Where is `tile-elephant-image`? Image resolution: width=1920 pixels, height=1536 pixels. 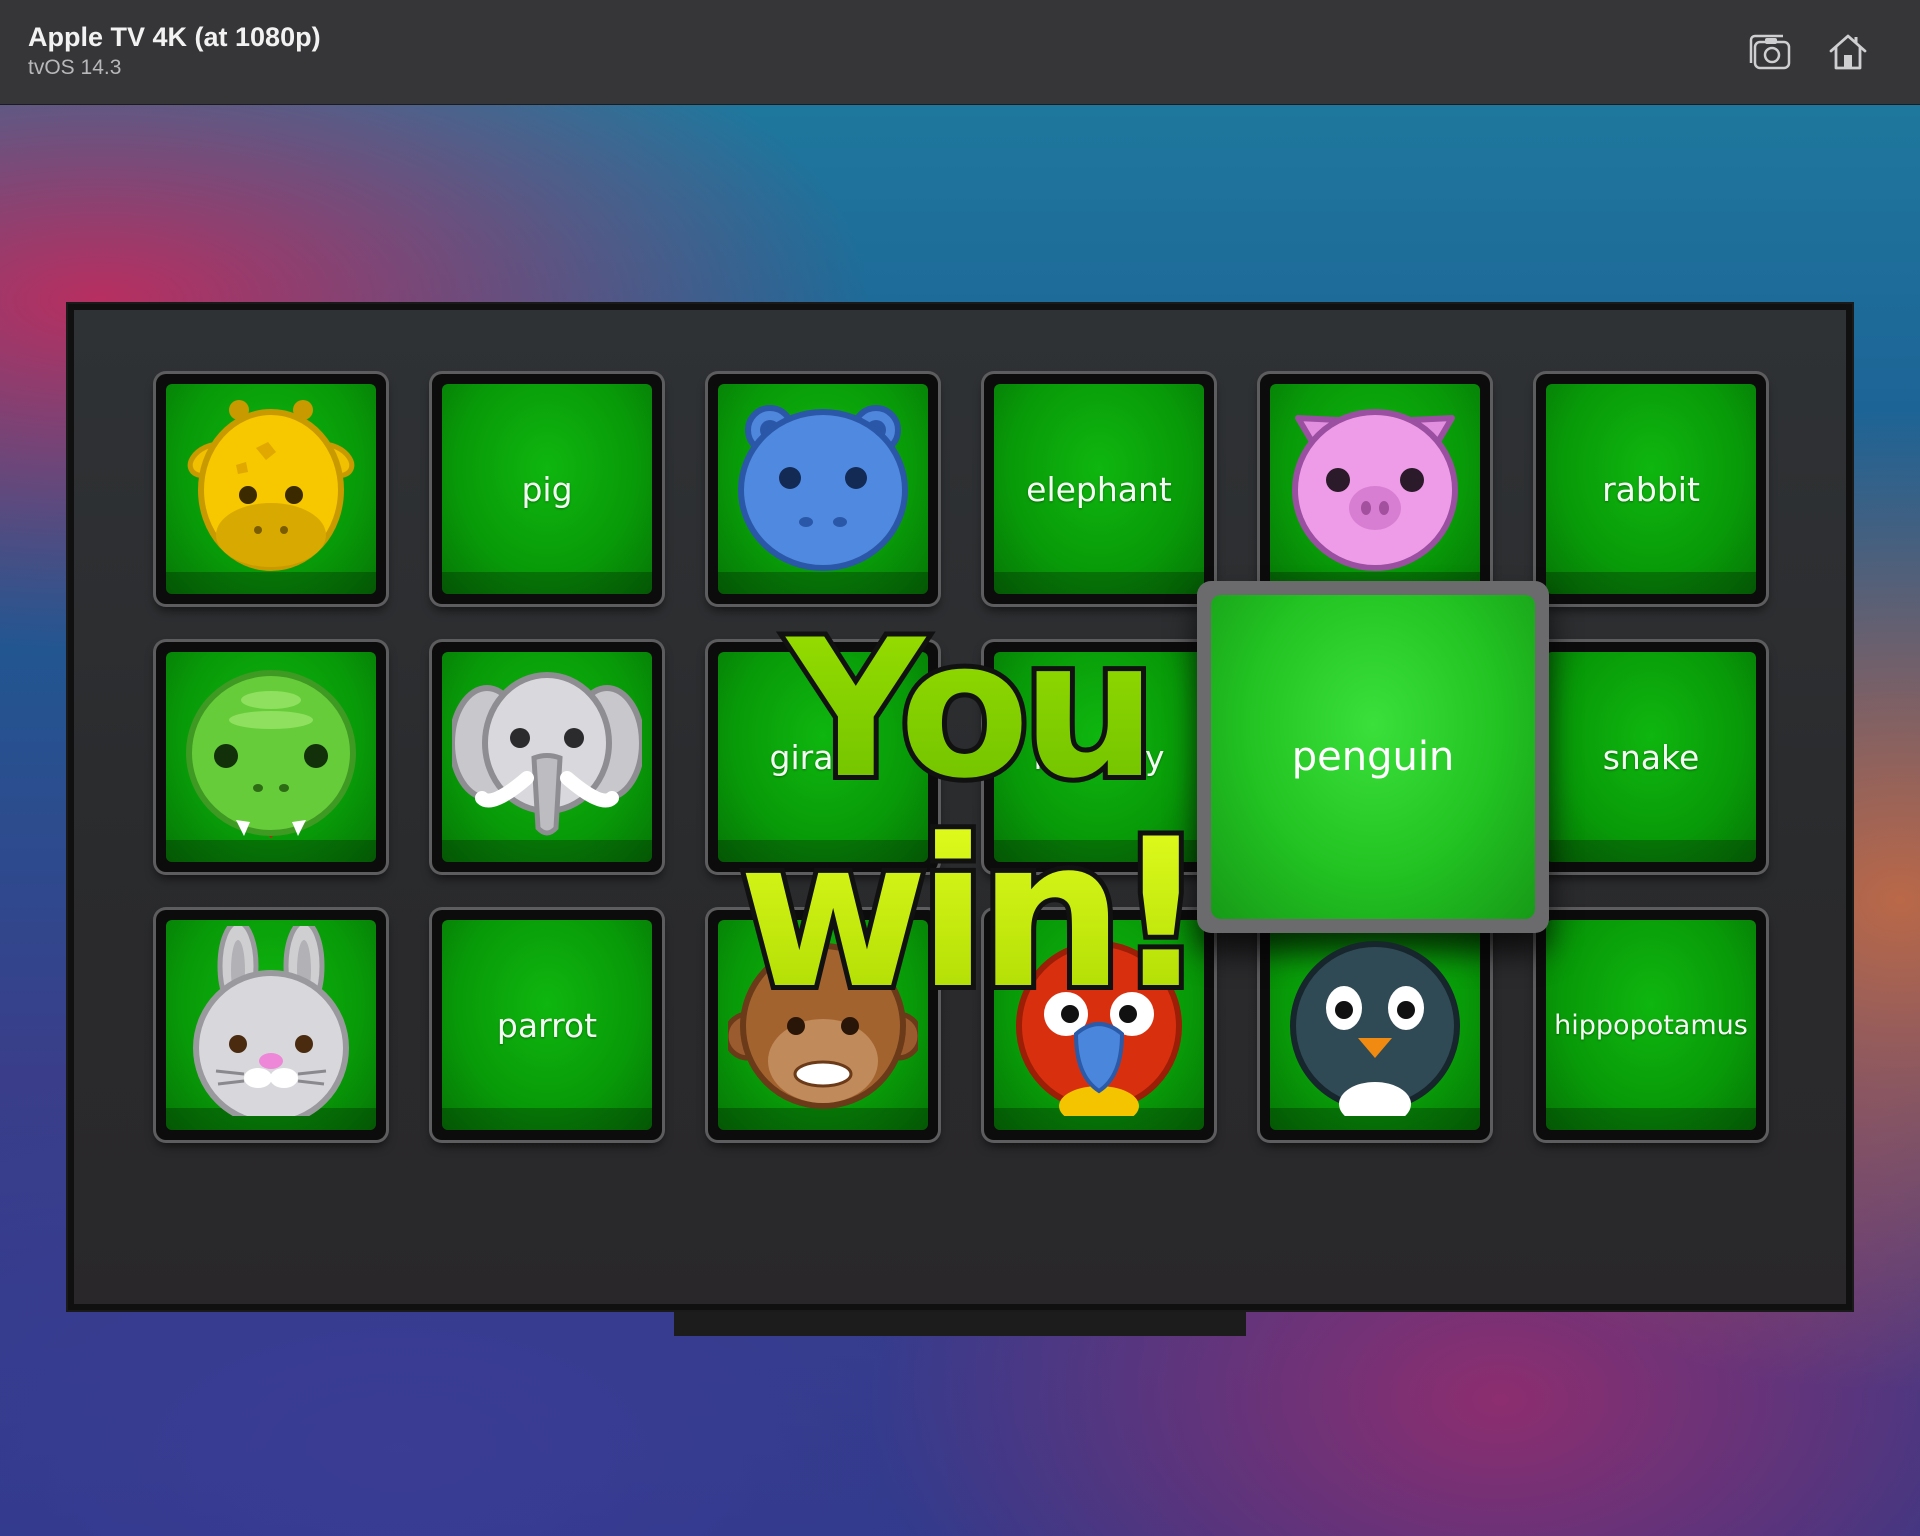
tile-elephant-image is located at coordinates (547, 757).